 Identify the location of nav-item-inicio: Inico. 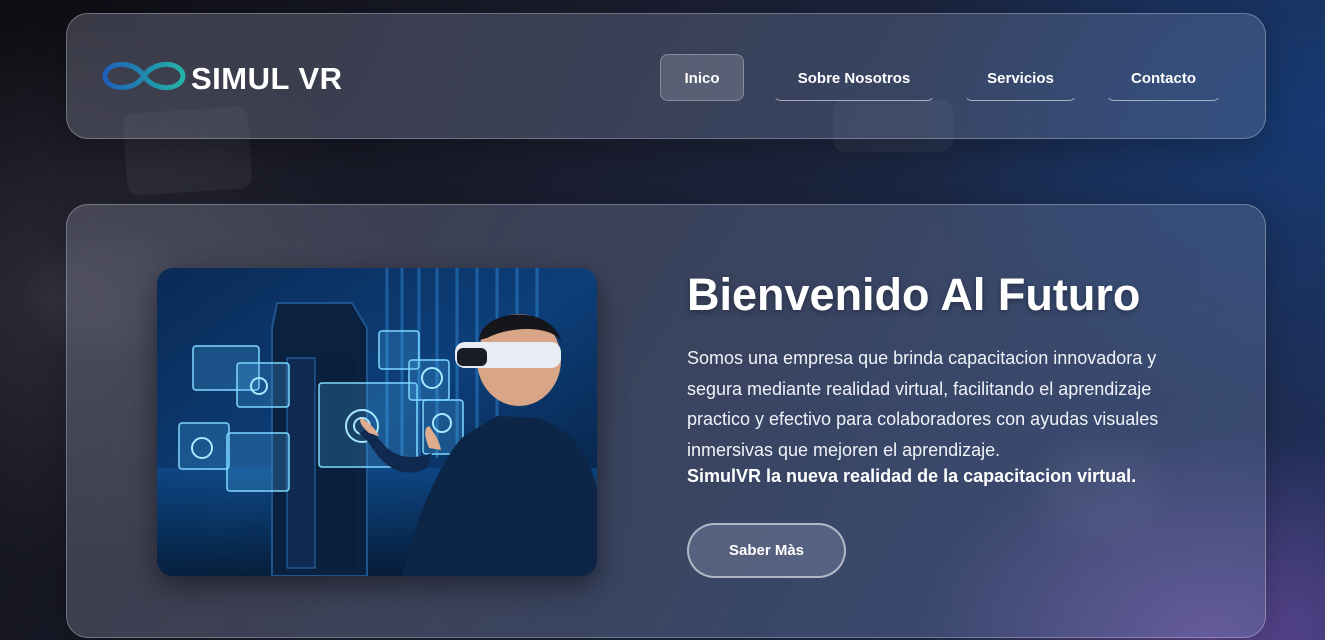
(702, 77).